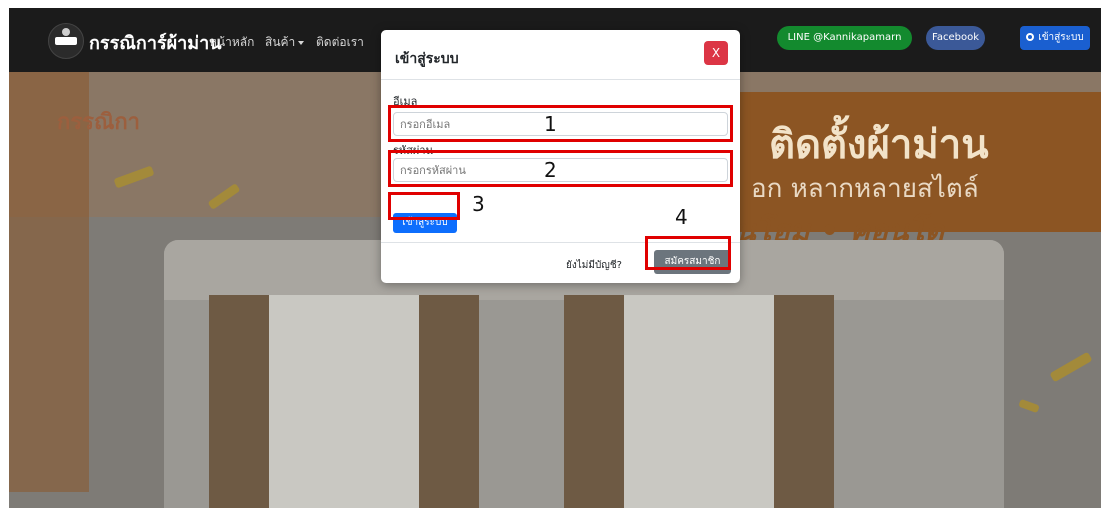 This screenshot has width=1102, height=508. I want to click on key-icon, so click(1030, 37).